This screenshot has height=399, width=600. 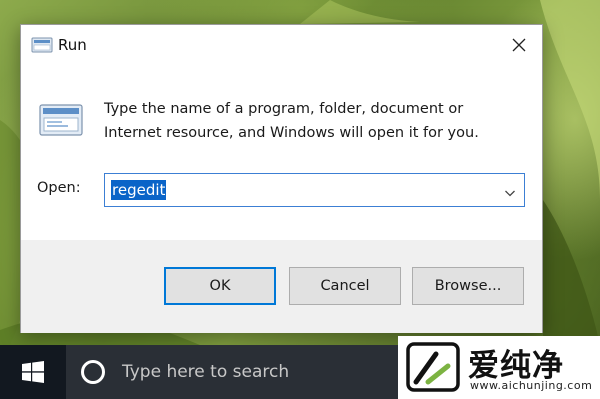 I want to click on cancel-button: Cancel, so click(x=345, y=286).